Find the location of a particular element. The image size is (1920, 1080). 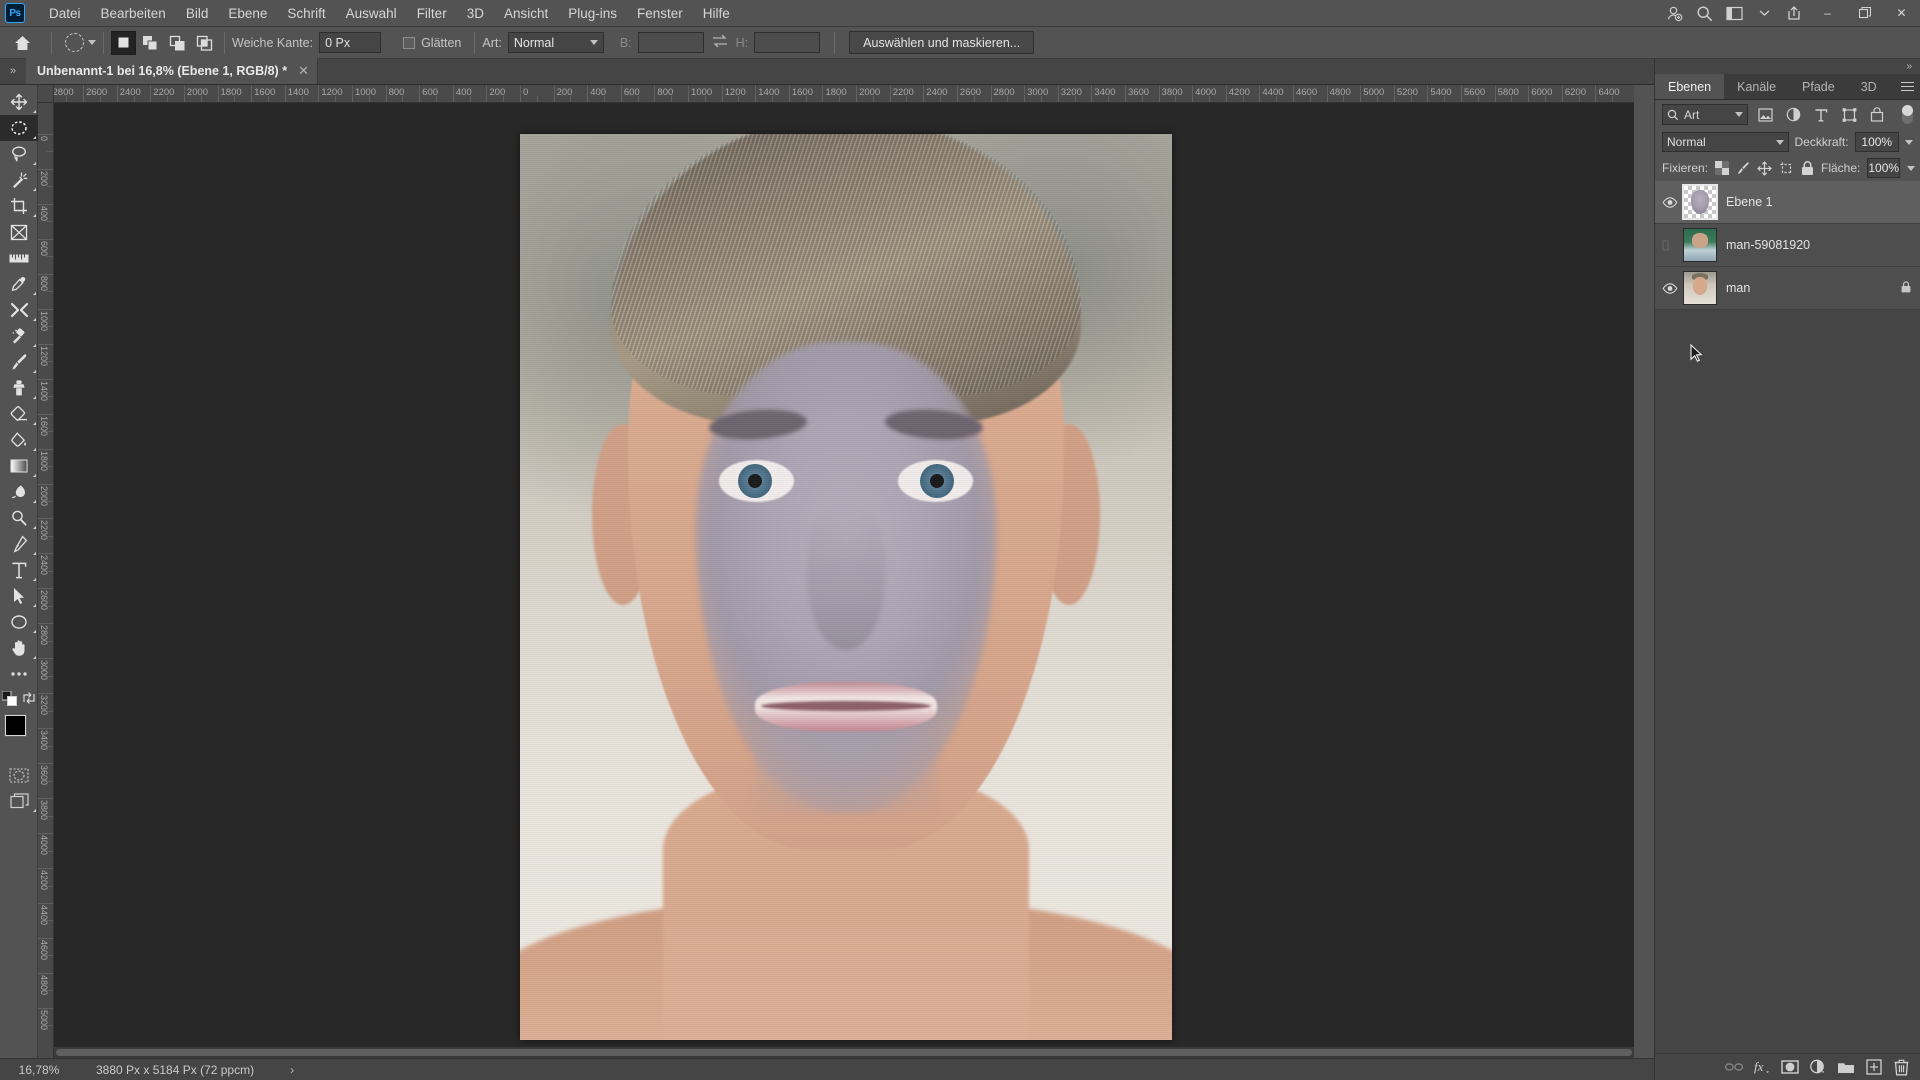

hand-tool is located at coordinates (19, 648).